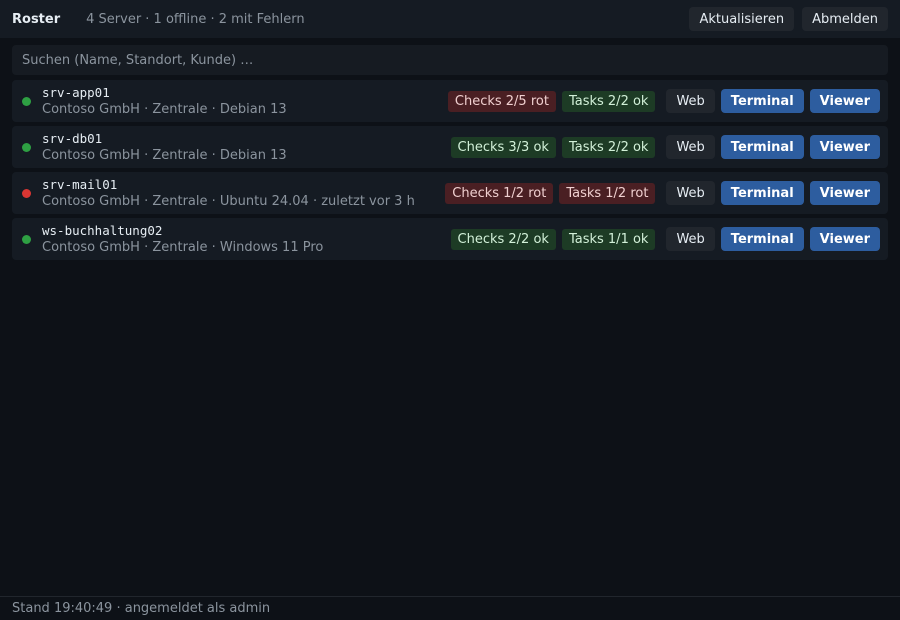 The width and height of the screenshot is (900, 620). What do you see at coordinates (141, 608) in the screenshot?
I see `footer-status: Stand 19:40:49 · angemeldet als admin` at bounding box center [141, 608].